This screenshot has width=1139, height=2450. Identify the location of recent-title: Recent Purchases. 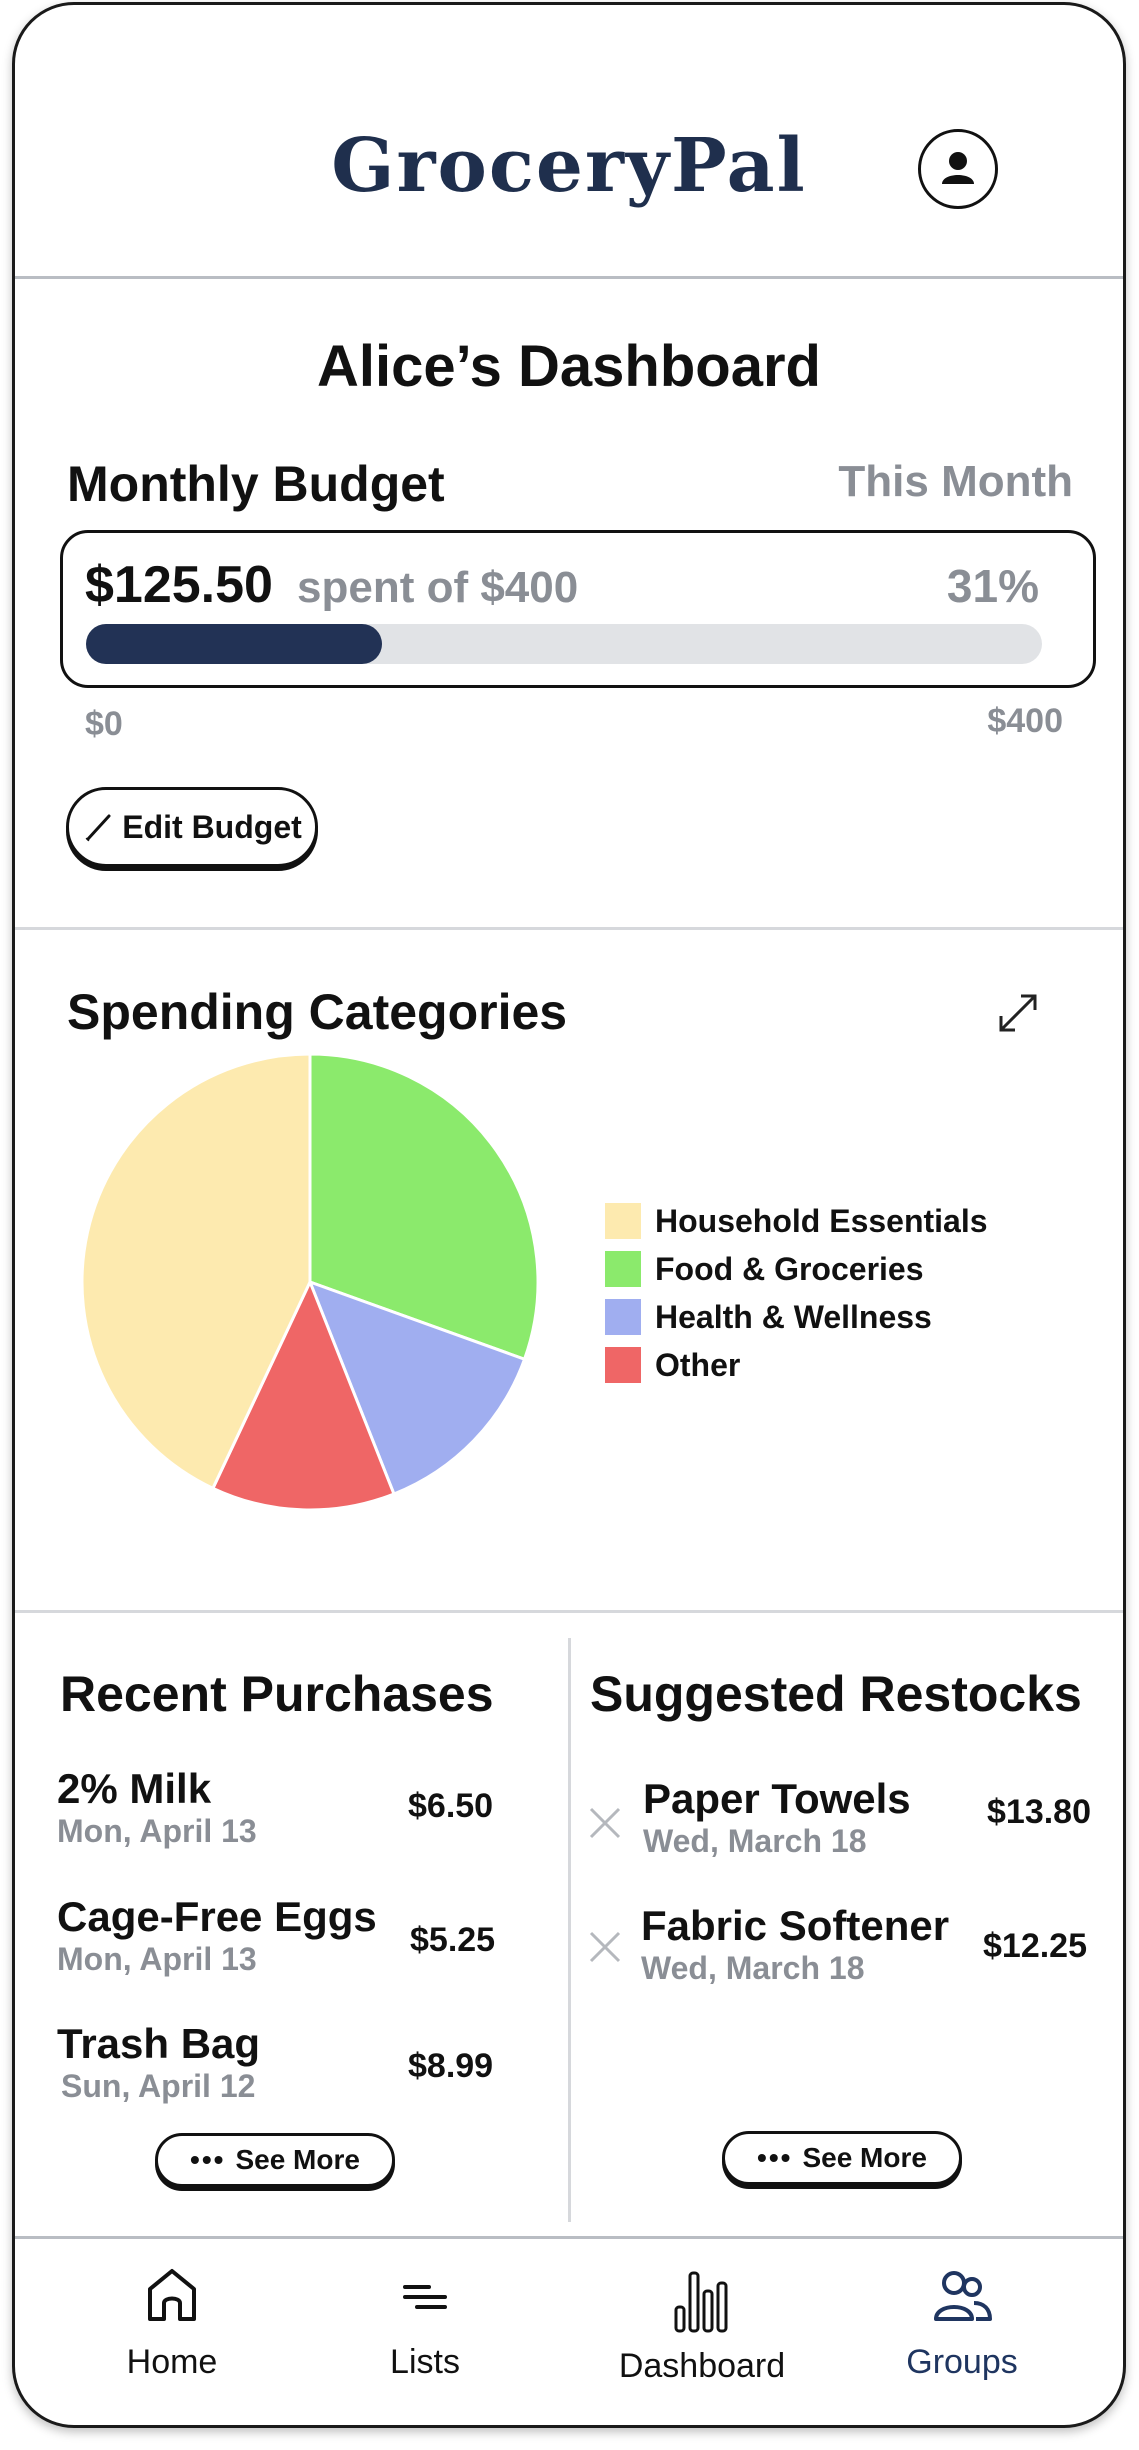
(277, 1694).